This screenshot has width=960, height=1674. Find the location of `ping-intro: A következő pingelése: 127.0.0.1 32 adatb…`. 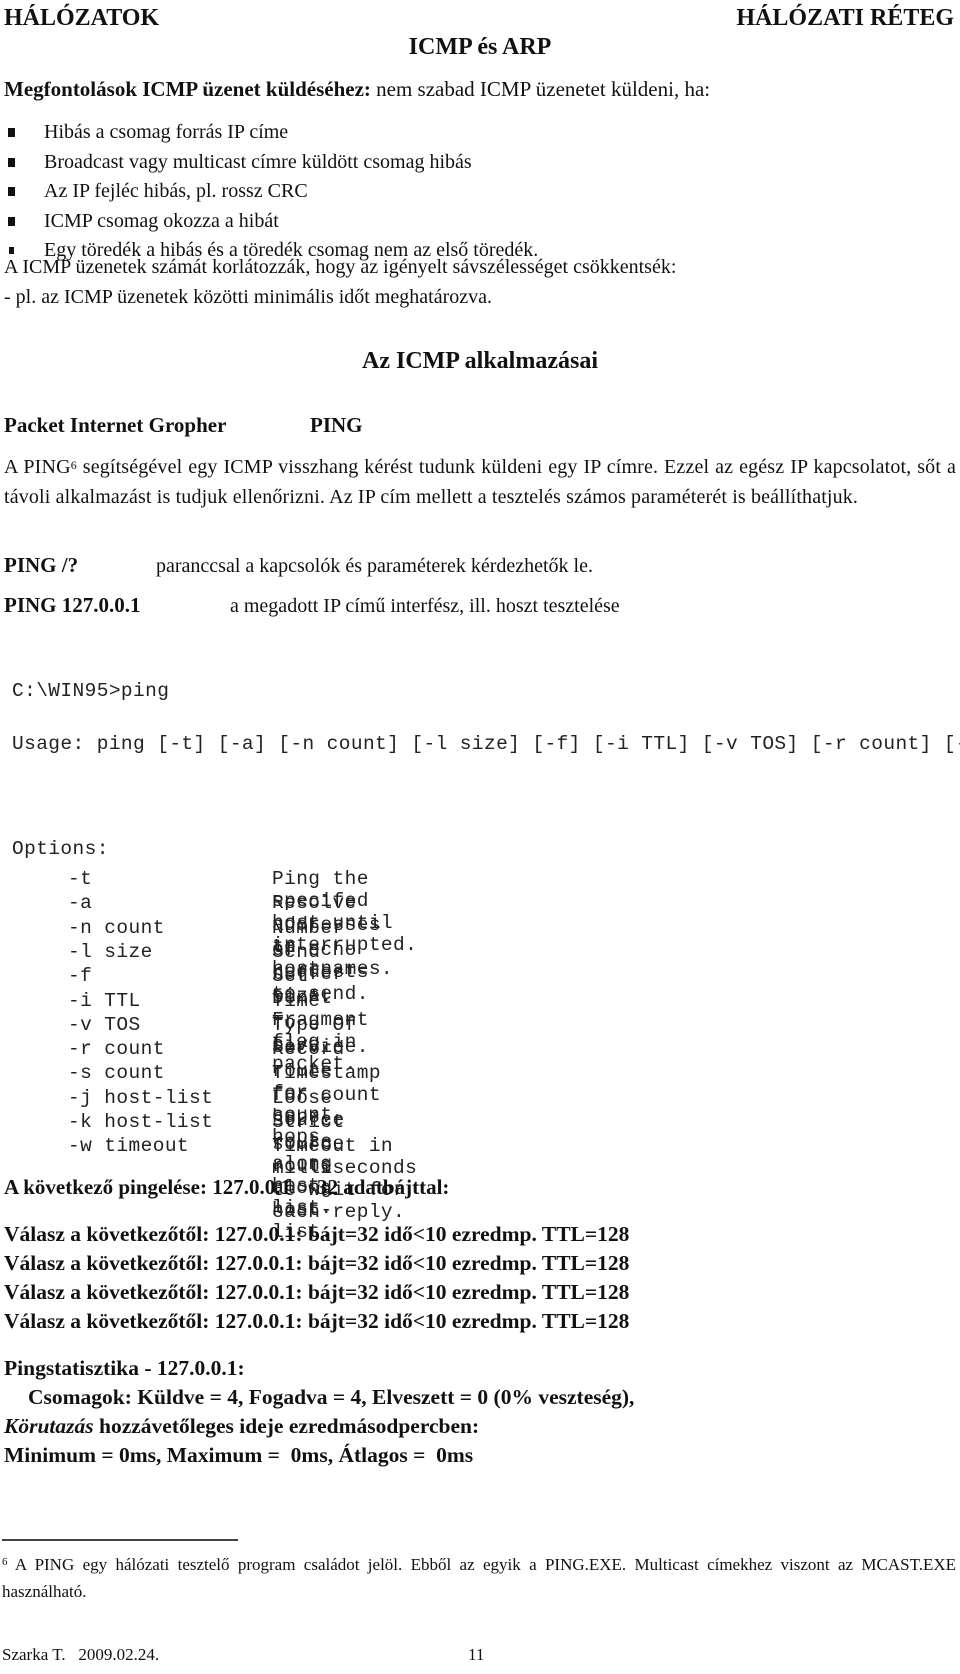

ping-intro: A következő pingelése: 127.0.0.1 32 adatb… is located at coordinates (226, 1187).